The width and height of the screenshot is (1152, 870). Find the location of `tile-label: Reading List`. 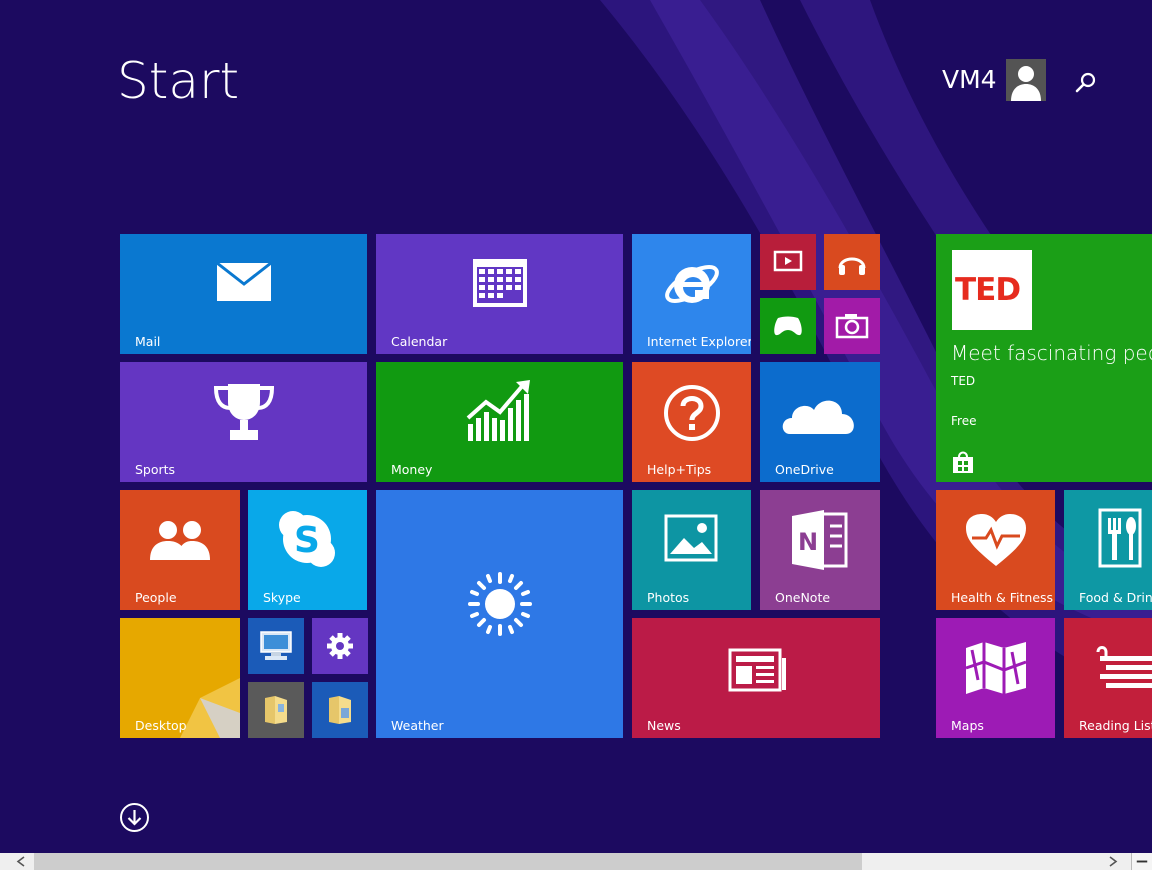

tile-label: Reading List is located at coordinates (1115, 725).